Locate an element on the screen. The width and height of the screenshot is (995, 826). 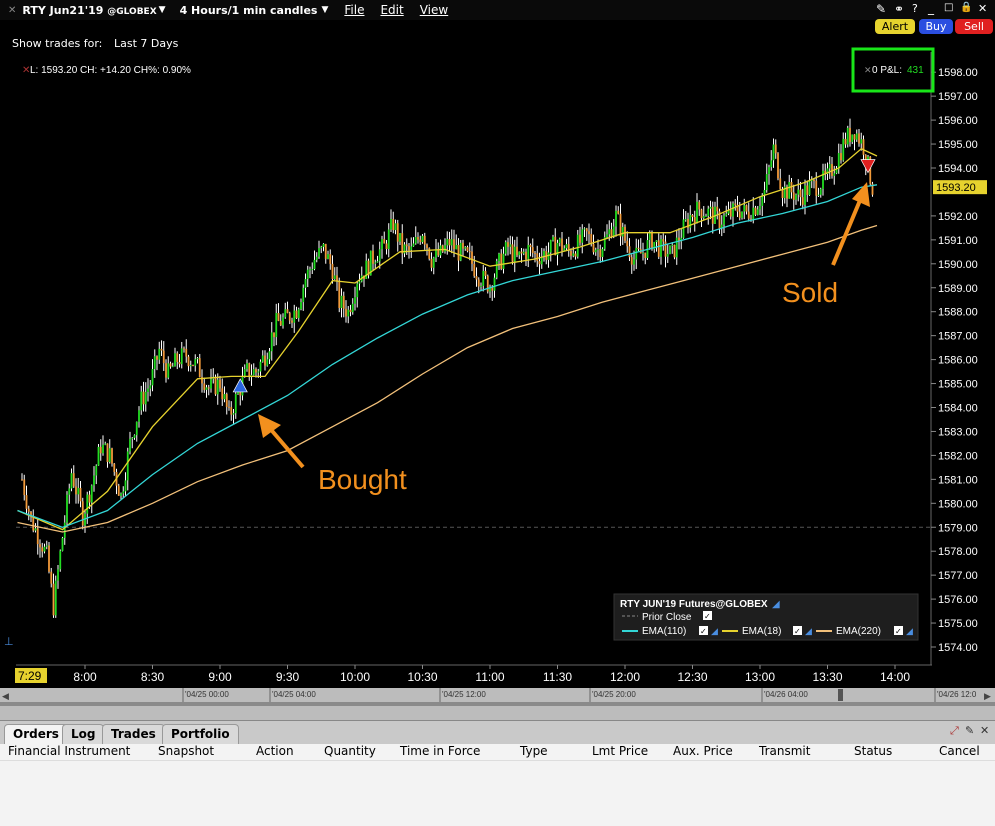
tab-portfolio: Portfolio is located at coordinates (200, 734).